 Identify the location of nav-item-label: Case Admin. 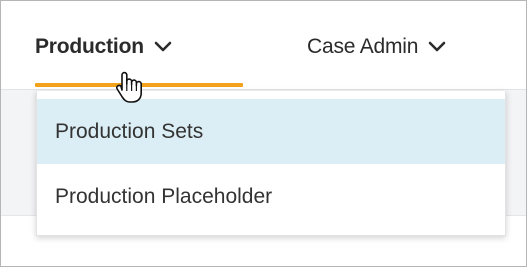
(363, 46).